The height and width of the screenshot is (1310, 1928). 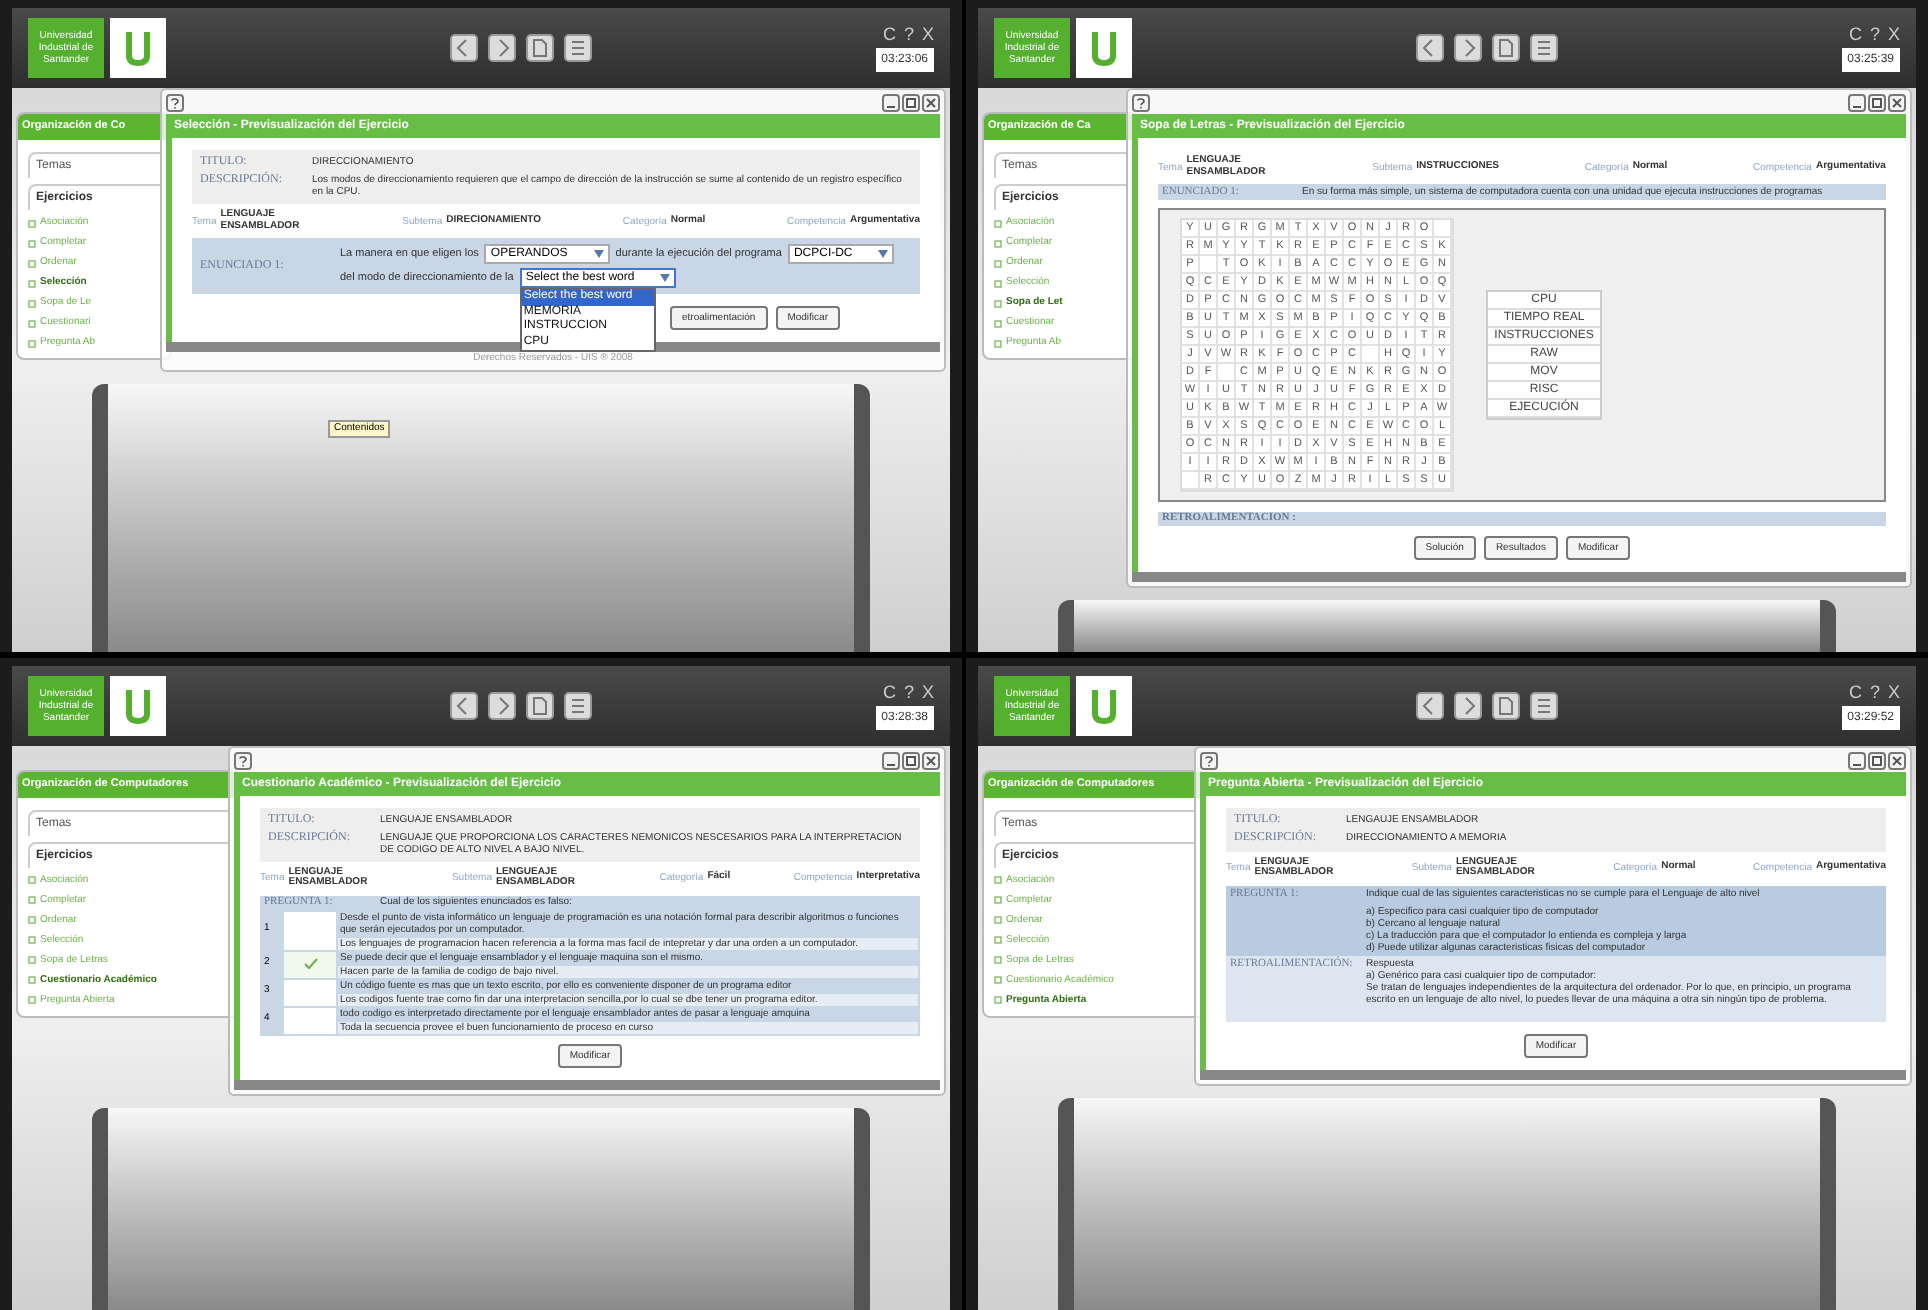 I want to click on check-icon, so click(x=310, y=964).